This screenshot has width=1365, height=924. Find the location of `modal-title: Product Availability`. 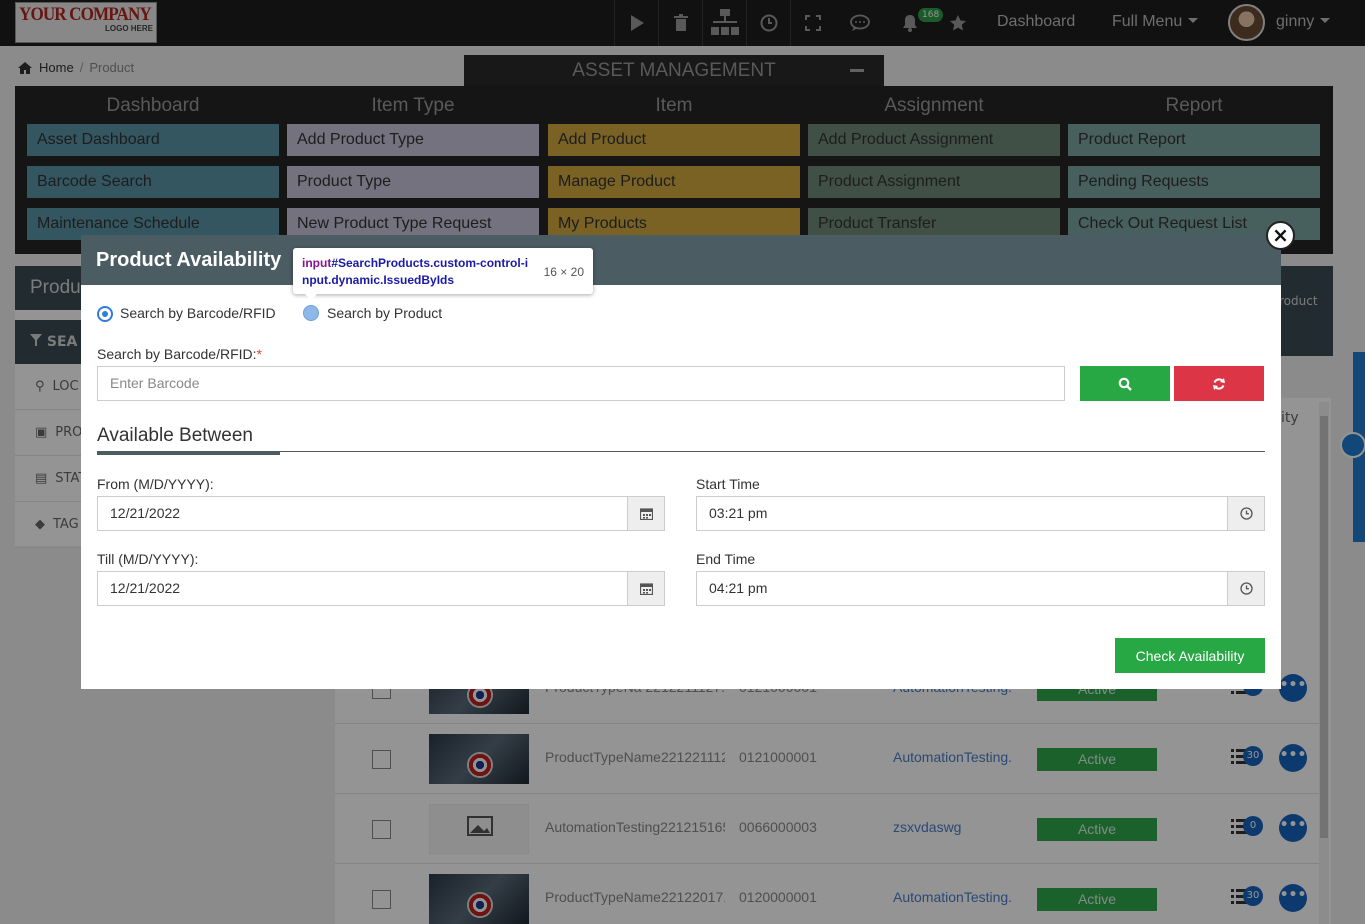

modal-title: Product Availability is located at coordinates (681, 260).